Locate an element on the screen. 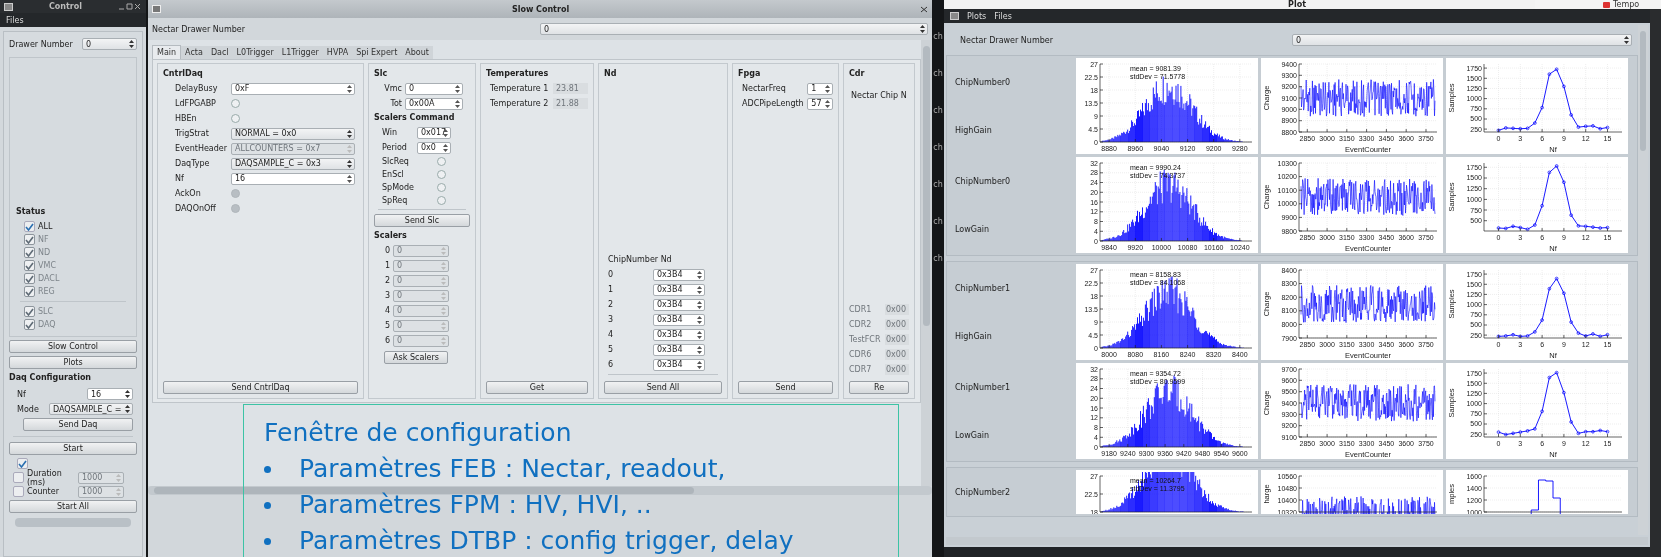 The image size is (1661, 557). send-button: Send CntrlDaq is located at coordinates (260, 387).